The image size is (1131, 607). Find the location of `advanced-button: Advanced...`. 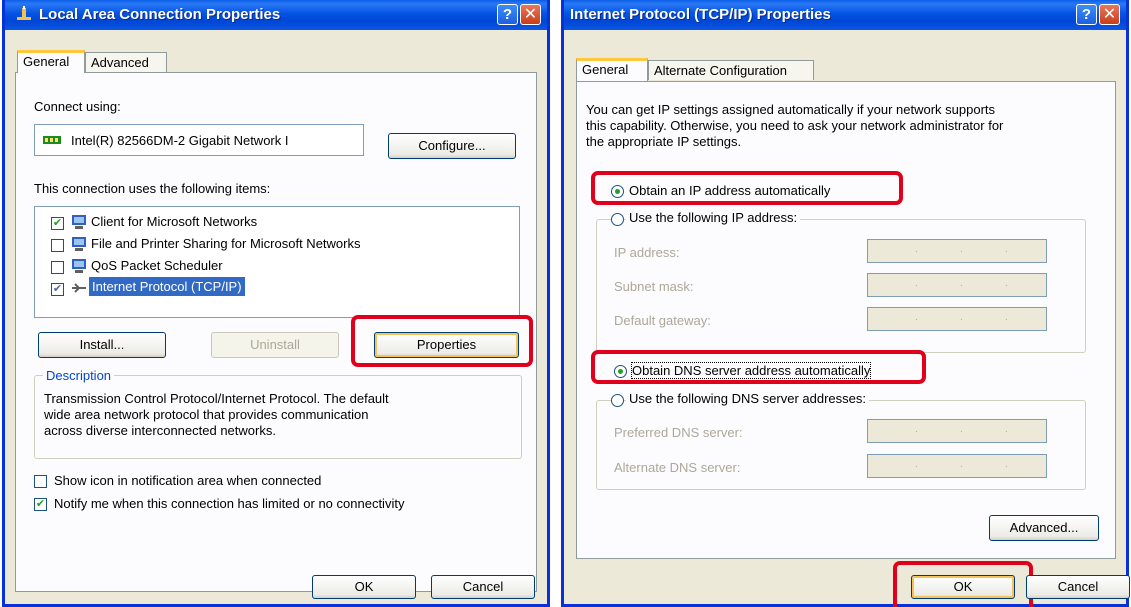

advanced-button: Advanced... is located at coordinates (1044, 528).